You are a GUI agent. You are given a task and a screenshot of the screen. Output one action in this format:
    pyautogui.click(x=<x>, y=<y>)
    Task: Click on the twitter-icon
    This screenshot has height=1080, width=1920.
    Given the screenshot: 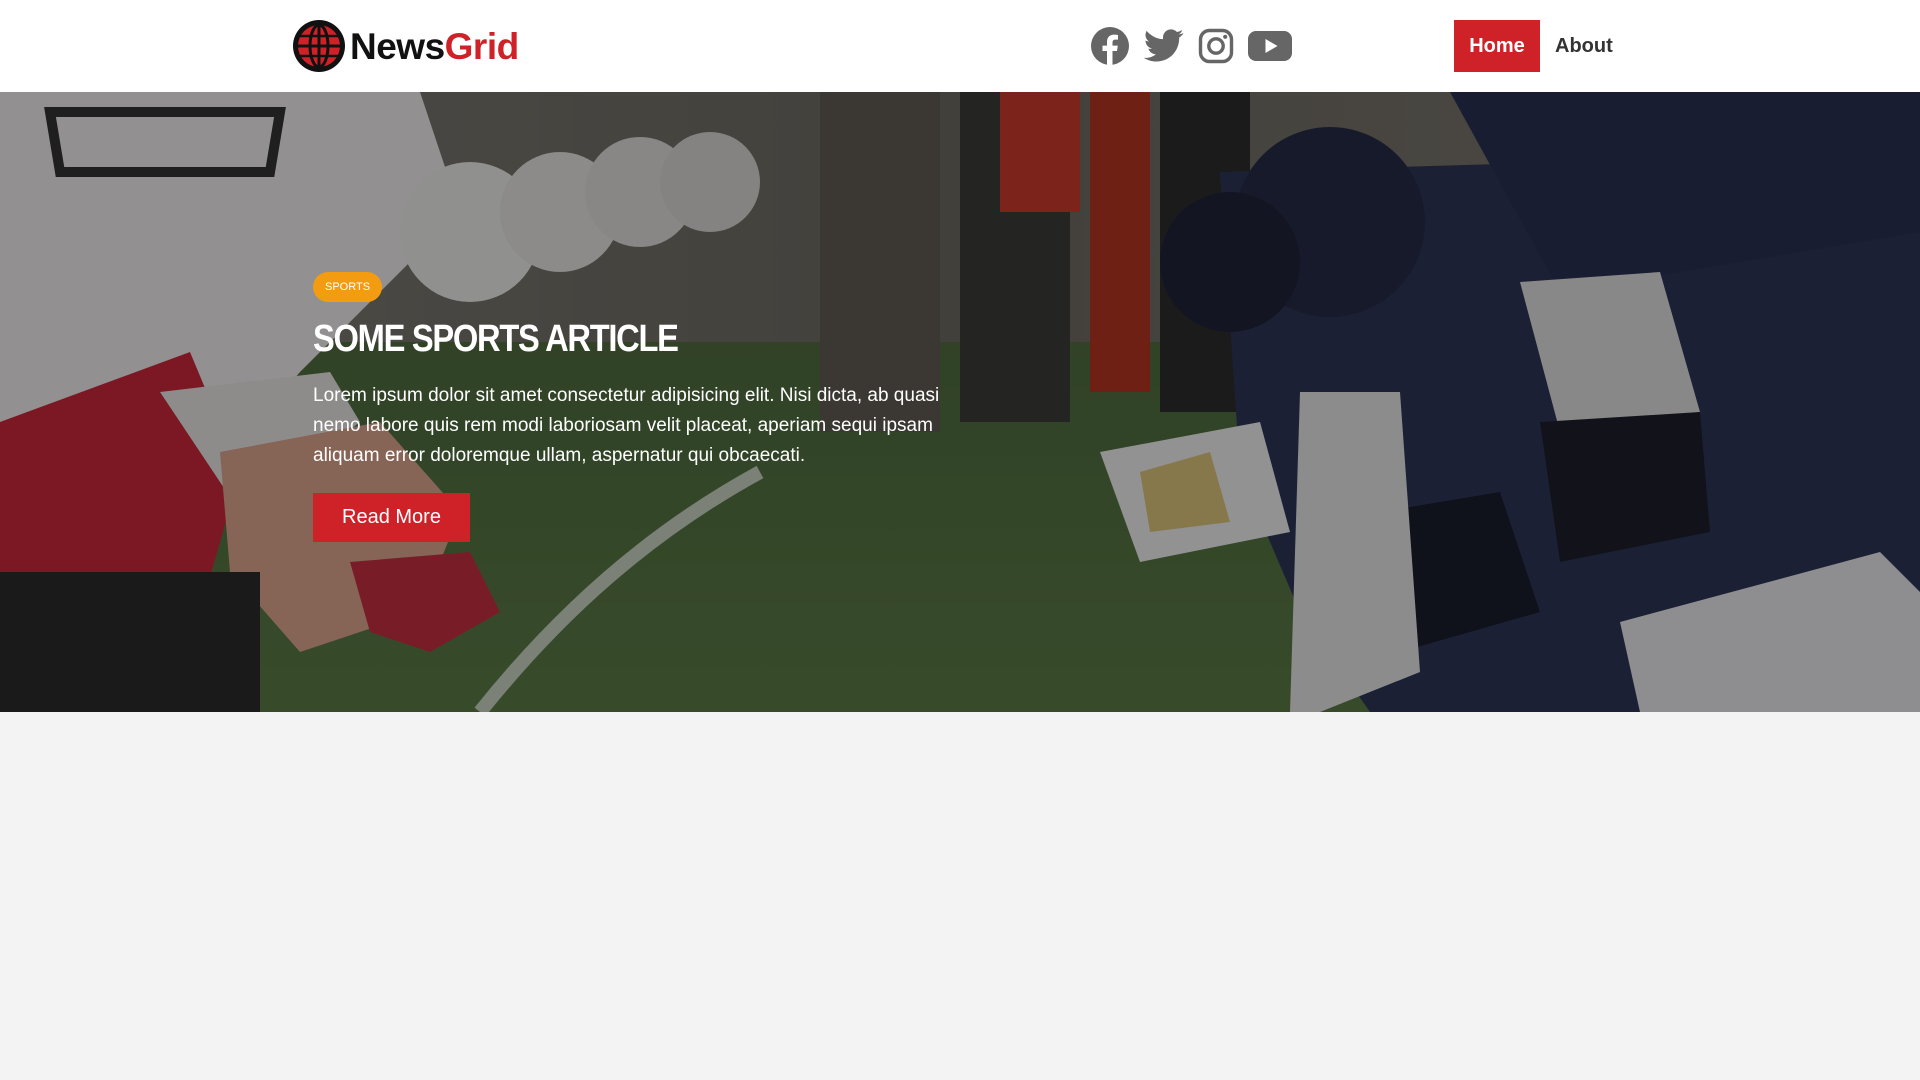 What is the action you would take?
    pyautogui.click(x=1164, y=45)
    